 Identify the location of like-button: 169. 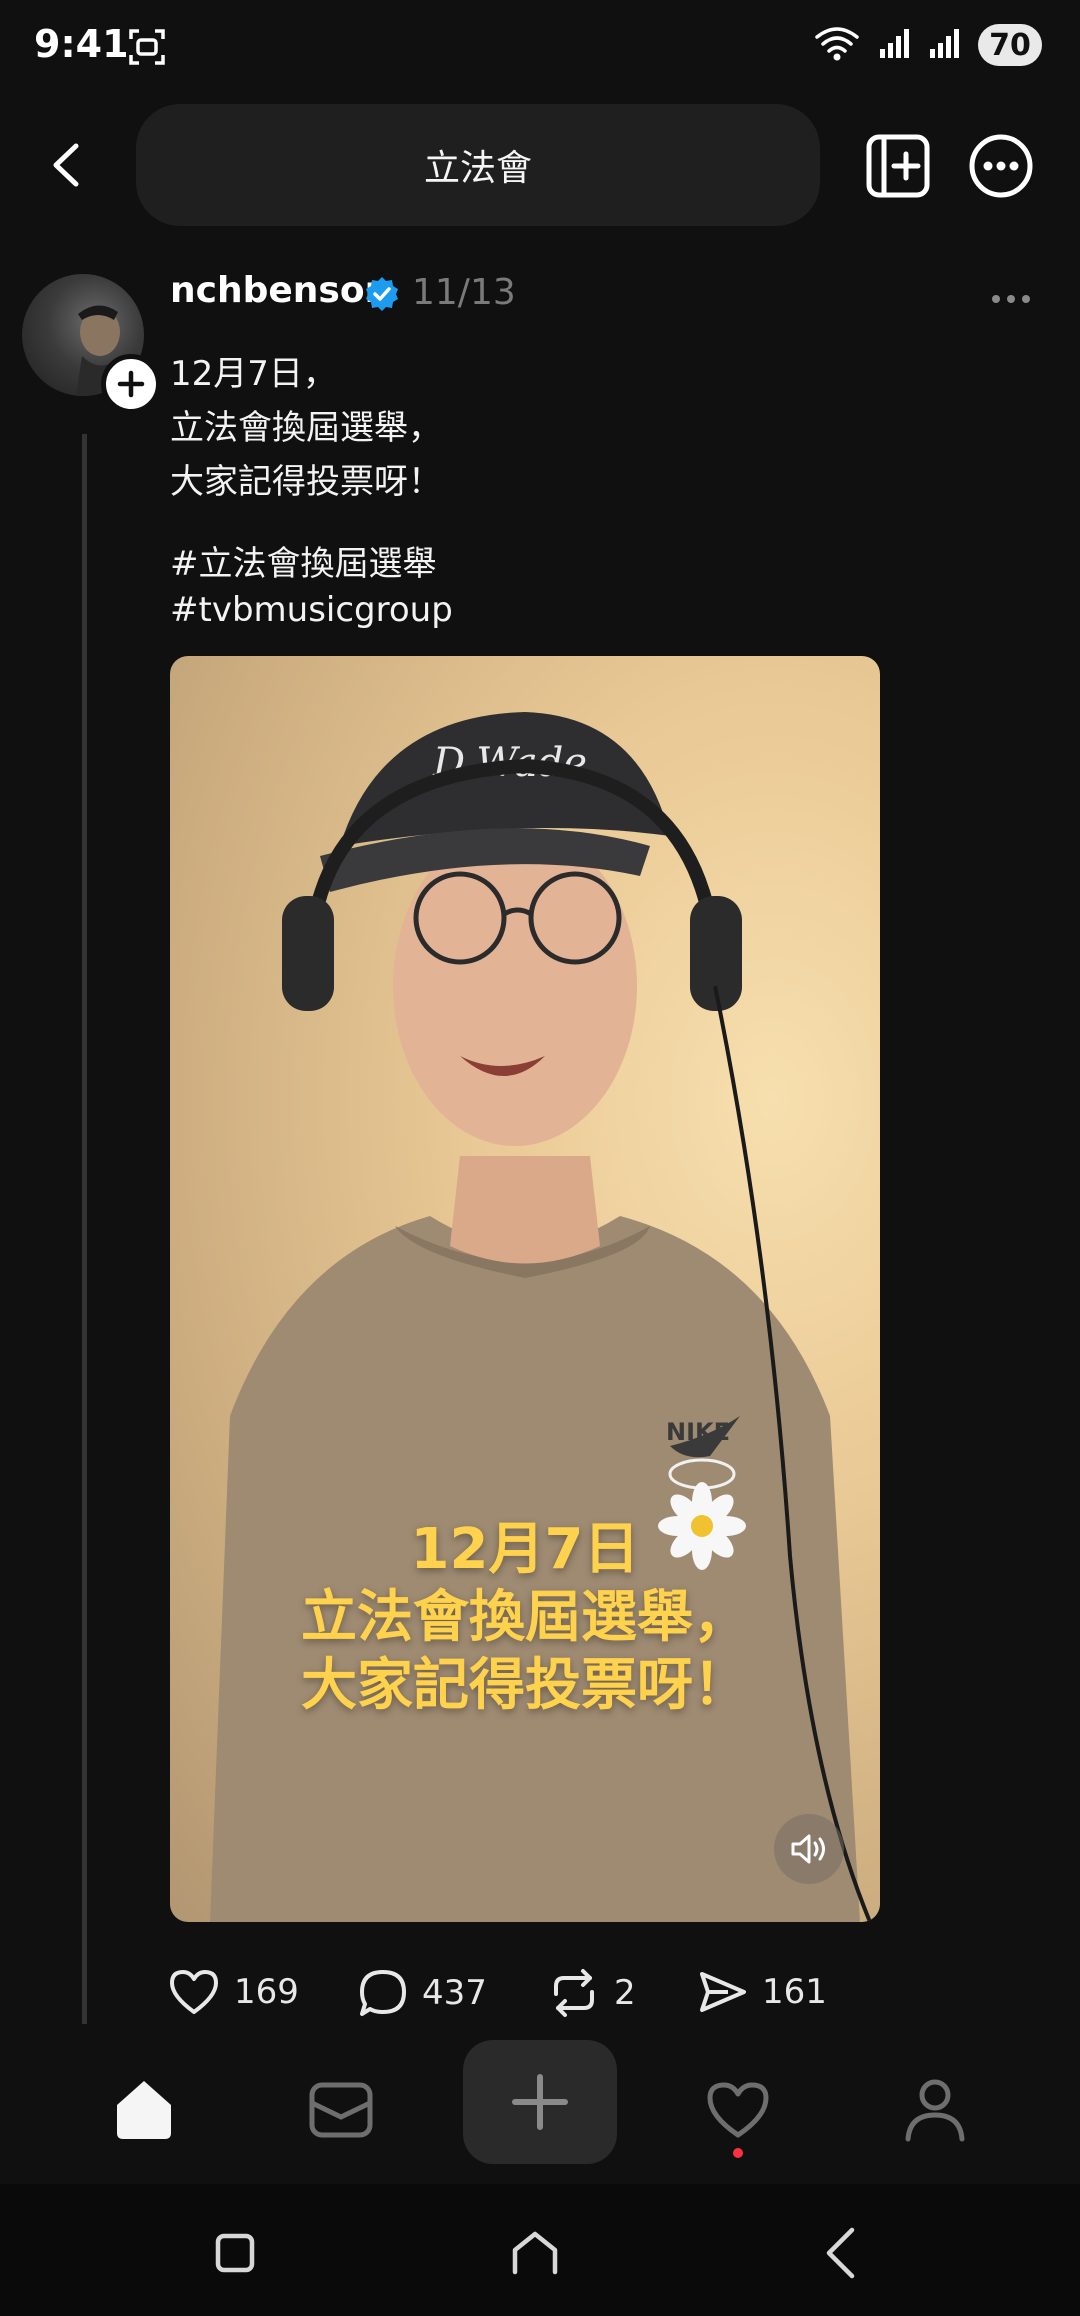
(233, 1992).